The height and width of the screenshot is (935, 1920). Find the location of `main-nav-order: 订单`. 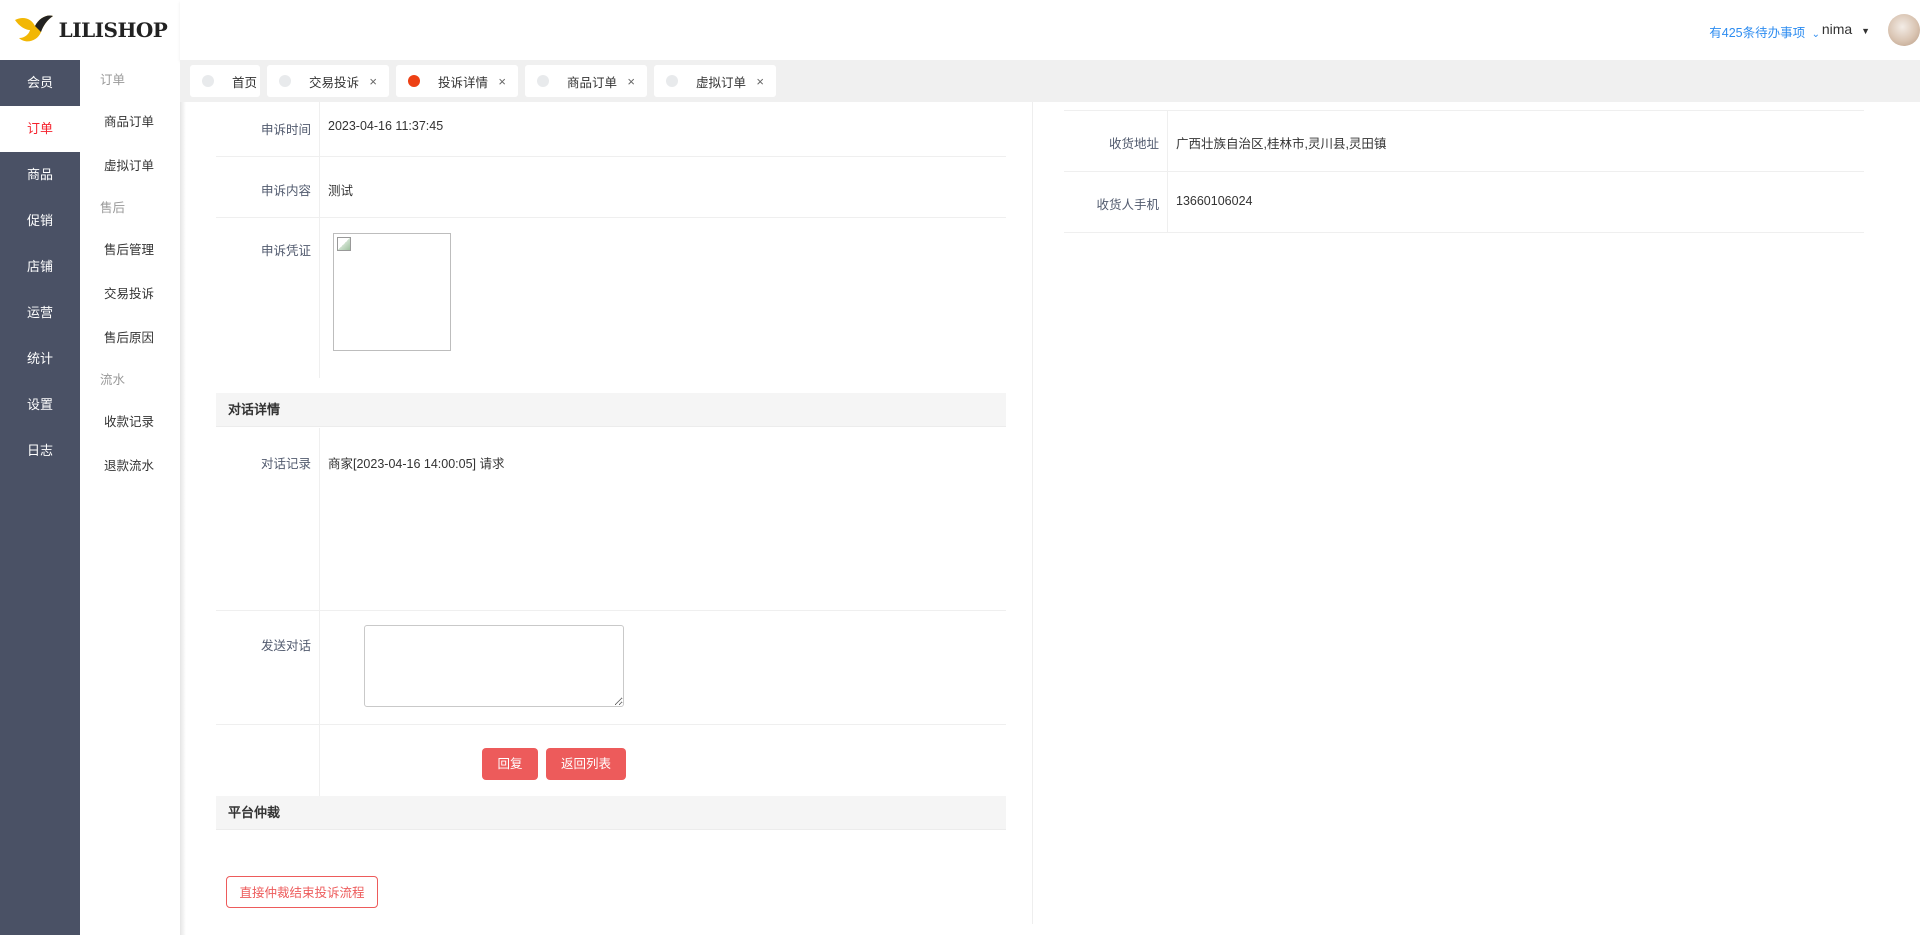

main-nav-order: 订单 is located at coordinates (40, 129).